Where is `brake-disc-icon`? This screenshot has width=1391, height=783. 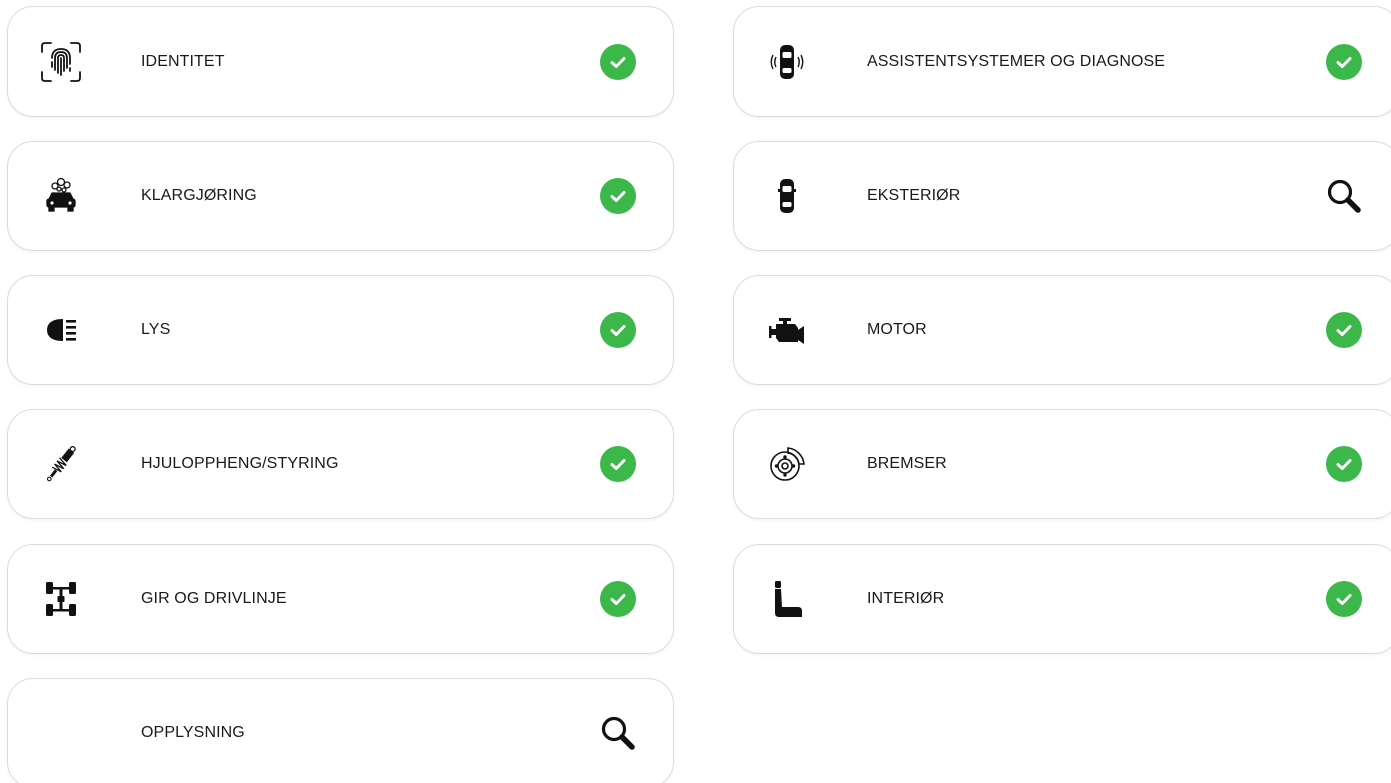
brake-disc-icon is located at coordinates (787, 464).